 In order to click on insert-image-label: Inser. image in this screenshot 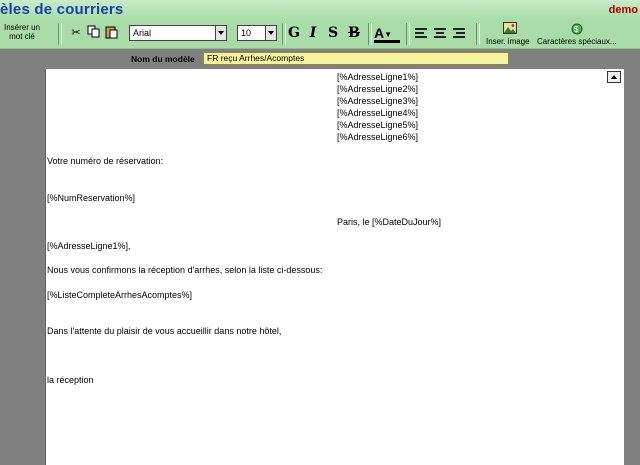, I will do `click(508, 41)`.